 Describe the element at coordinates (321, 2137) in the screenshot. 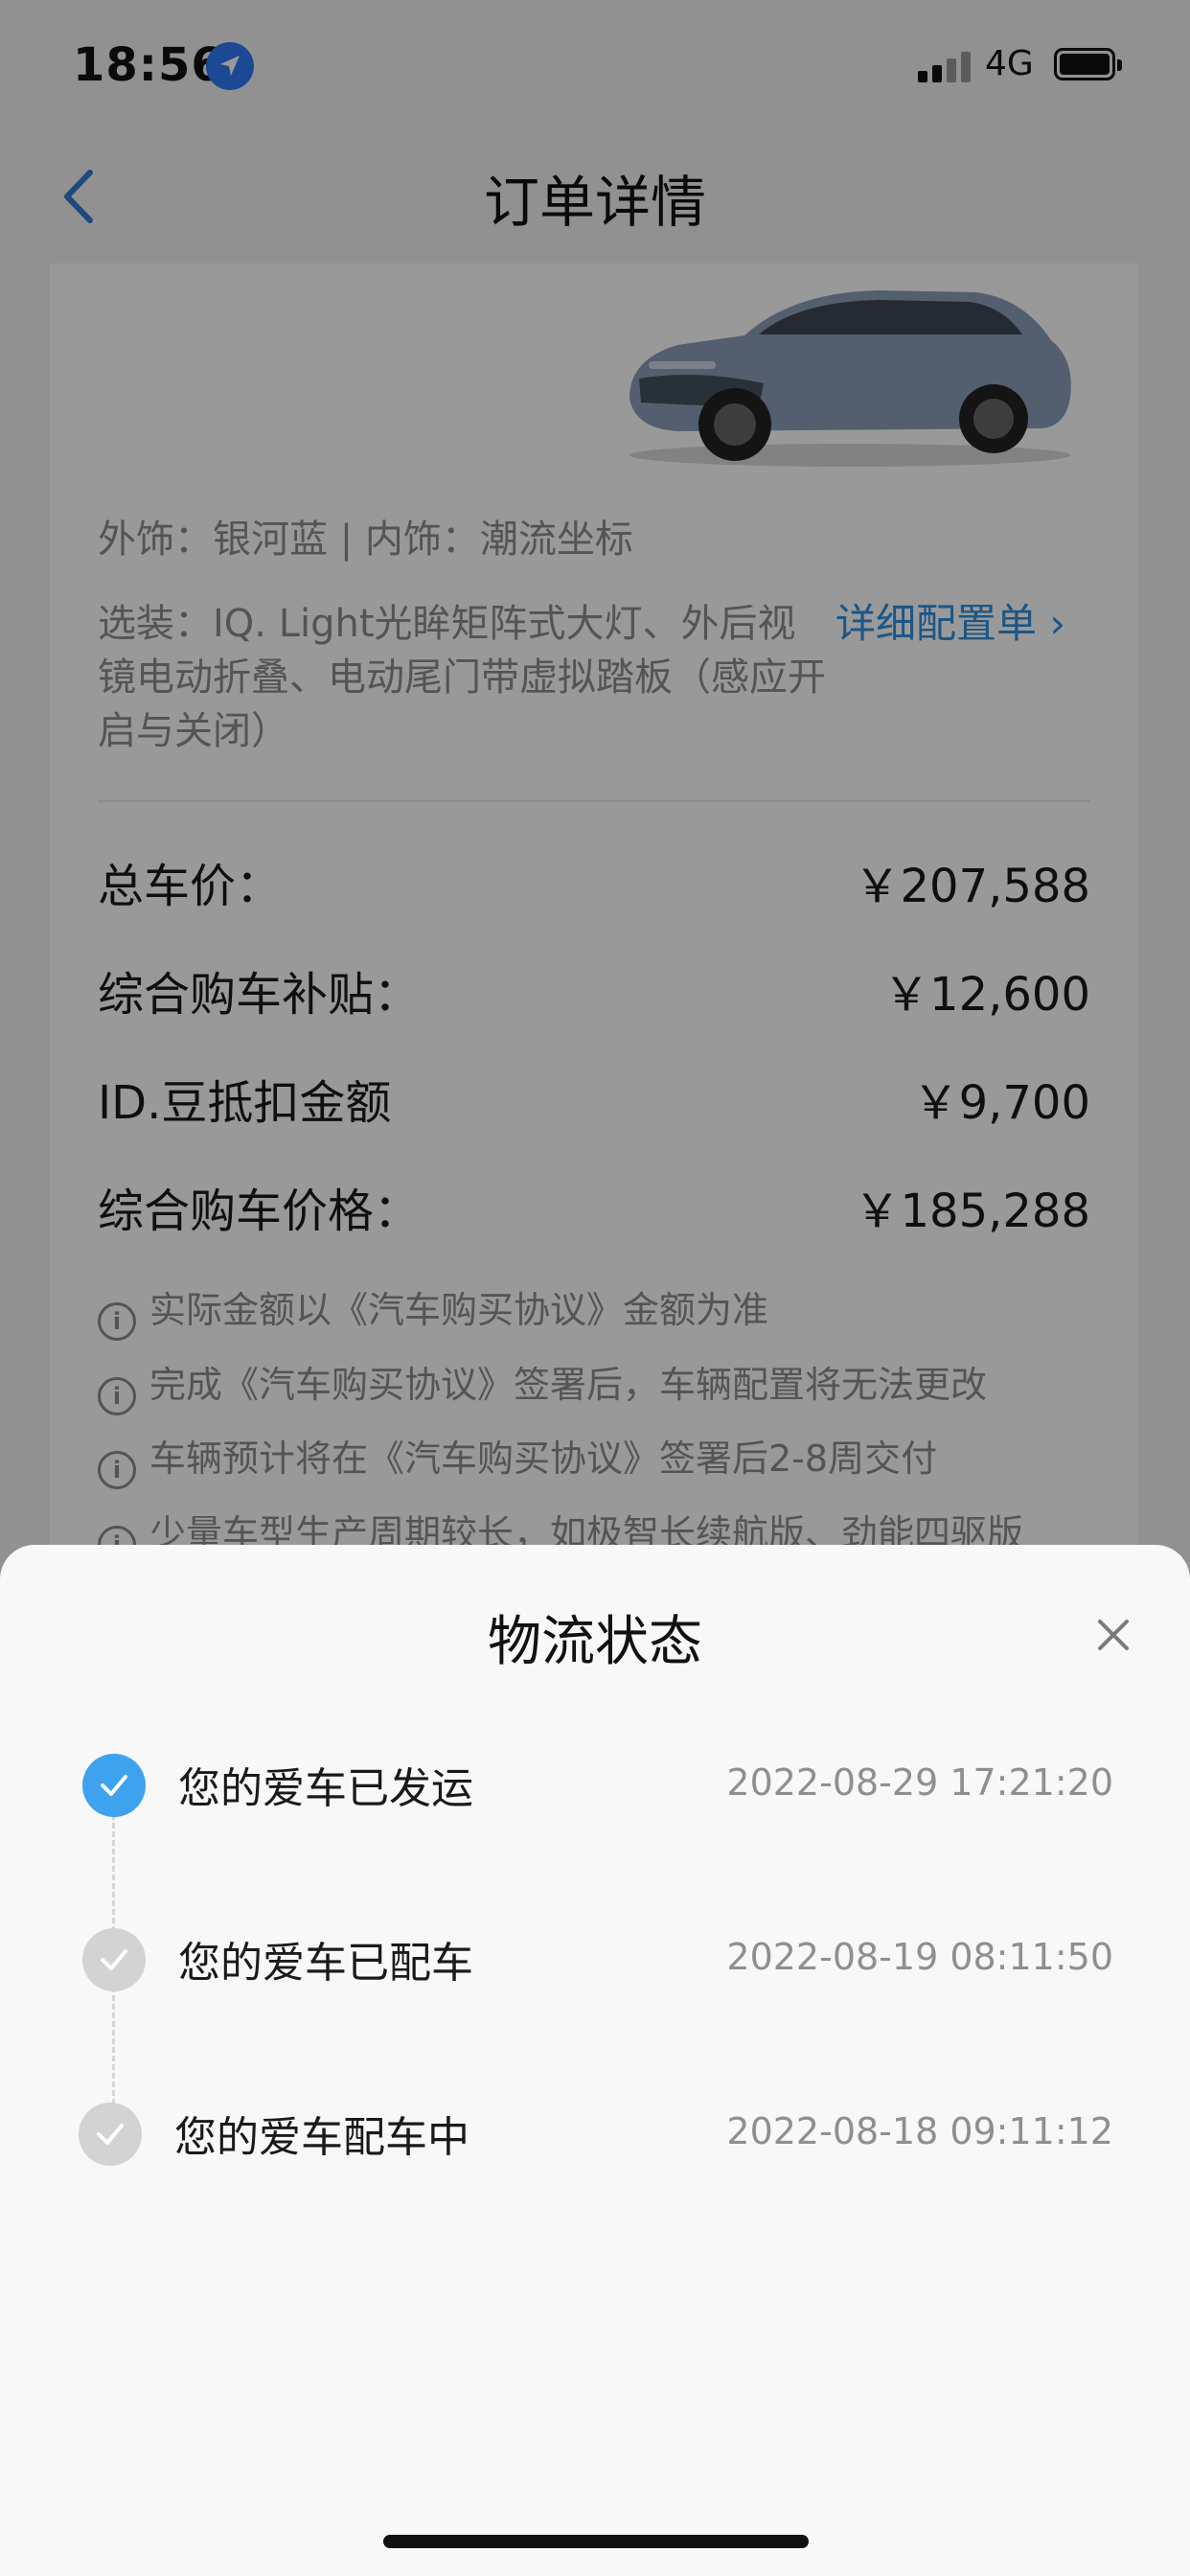

I see `timeline-status: 您的爱车配车中` at that location.